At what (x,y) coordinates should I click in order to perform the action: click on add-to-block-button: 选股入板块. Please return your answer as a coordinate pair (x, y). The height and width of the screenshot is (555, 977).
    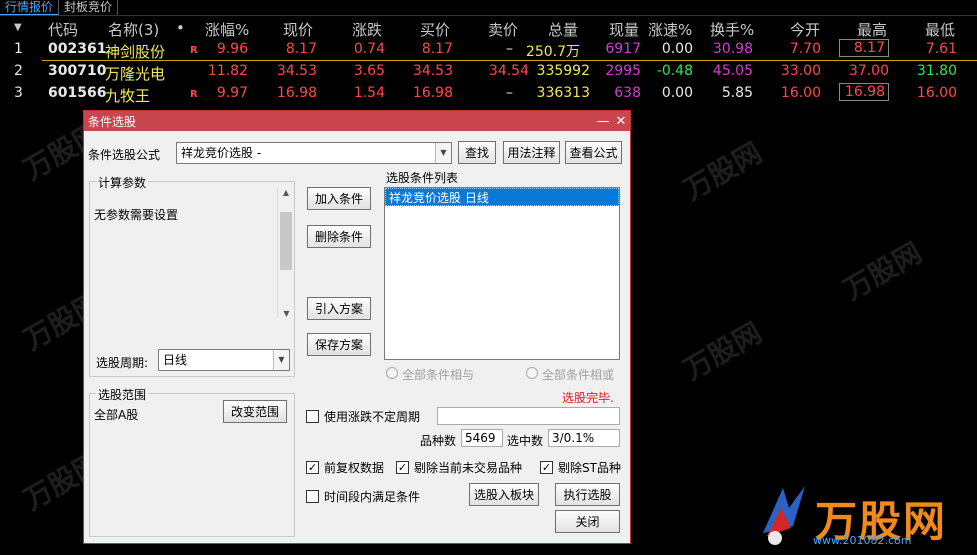
    Looking at the image, I should click on (504, 494).